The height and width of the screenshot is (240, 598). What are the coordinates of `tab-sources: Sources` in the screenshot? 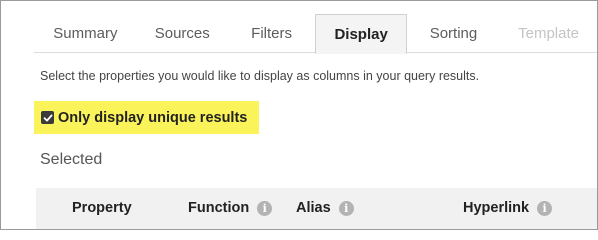 It's located at (182, 33).